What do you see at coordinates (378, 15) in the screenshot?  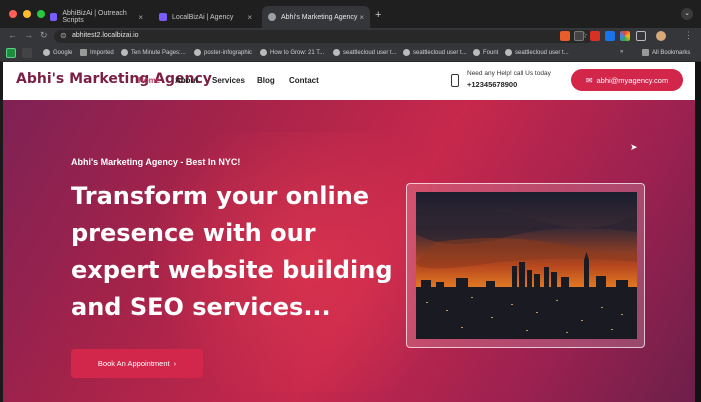 I see `new-tab-button: +` at bounding box center [378, 15].